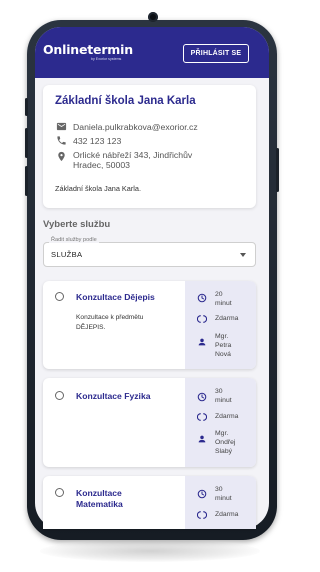  Describe the element at coordinates (110, 317) in the screenshot. I see `service-description-line1: Konzultace k předmětu` at that location.